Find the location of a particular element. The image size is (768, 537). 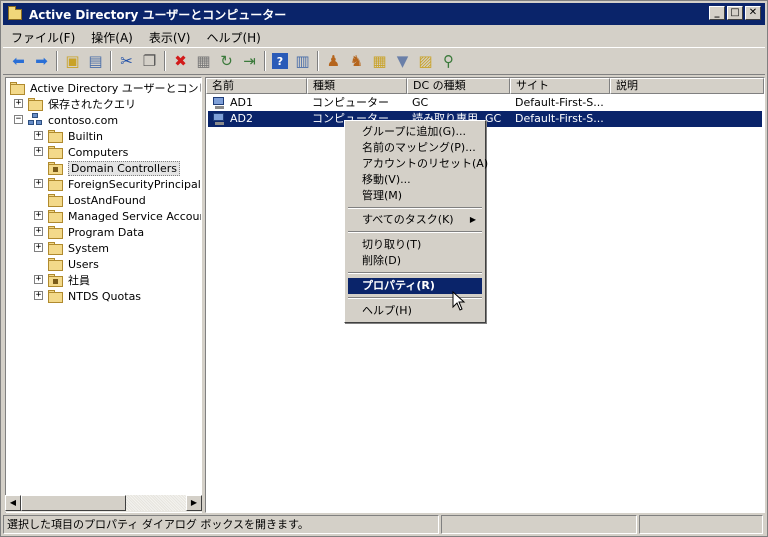

export-icon: ⇥ is located at coordinates (249, 61).